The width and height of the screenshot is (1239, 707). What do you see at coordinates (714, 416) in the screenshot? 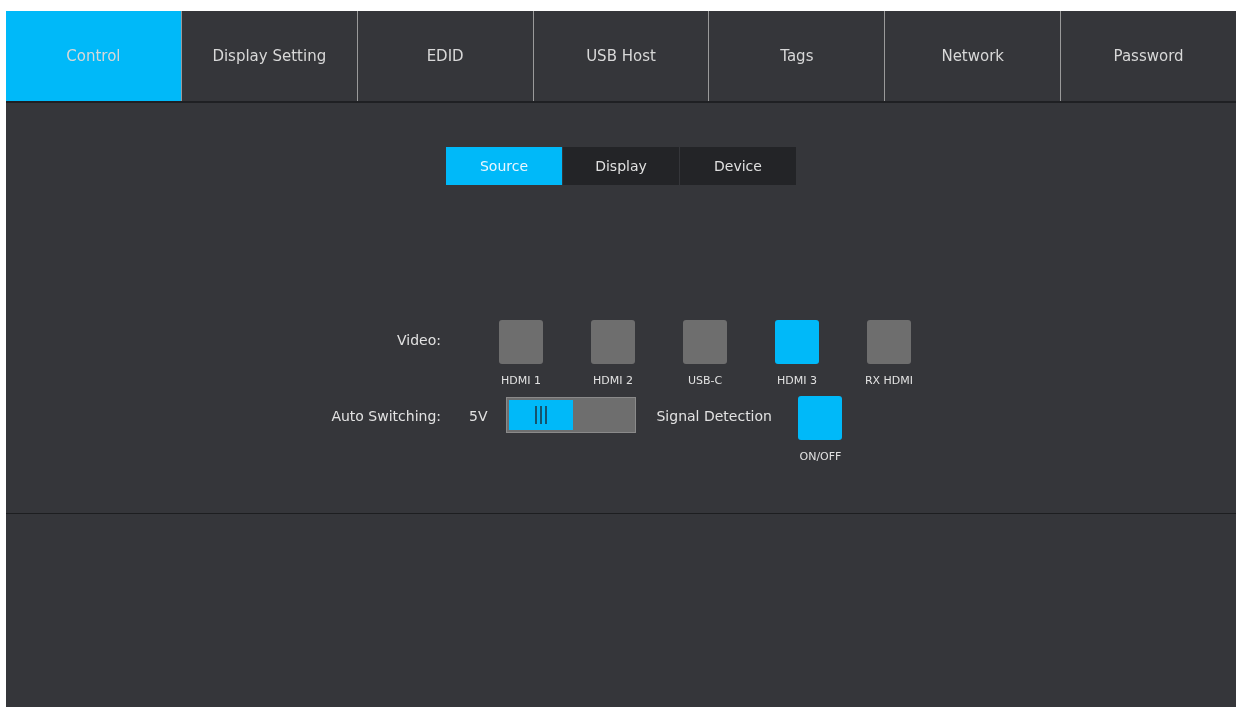
I see `signal-detection-label: Signal Detection` at bounding box center [714, 416].